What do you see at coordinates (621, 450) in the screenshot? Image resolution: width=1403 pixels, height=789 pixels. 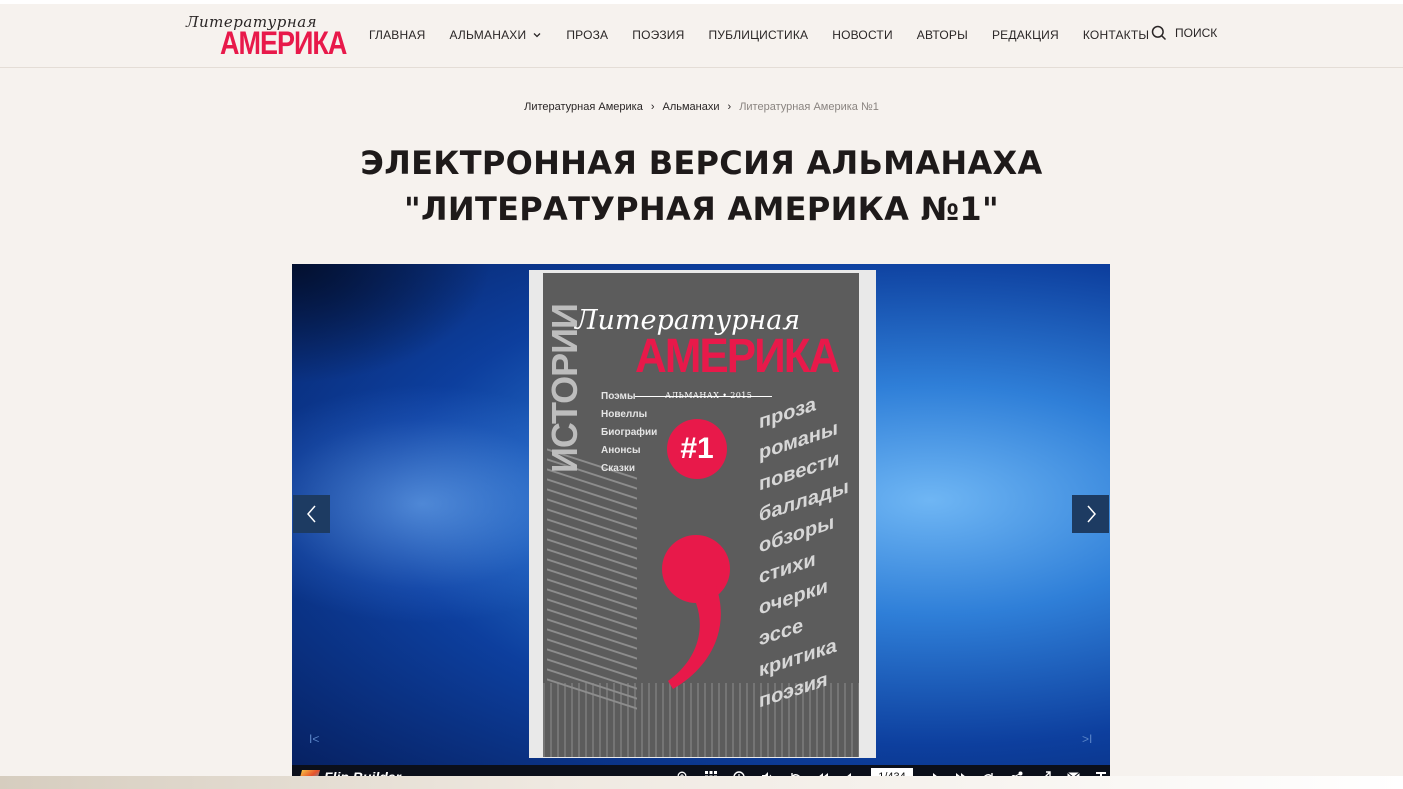 I see `cover-genre: Анонсы` at bounding box center [621, 450].